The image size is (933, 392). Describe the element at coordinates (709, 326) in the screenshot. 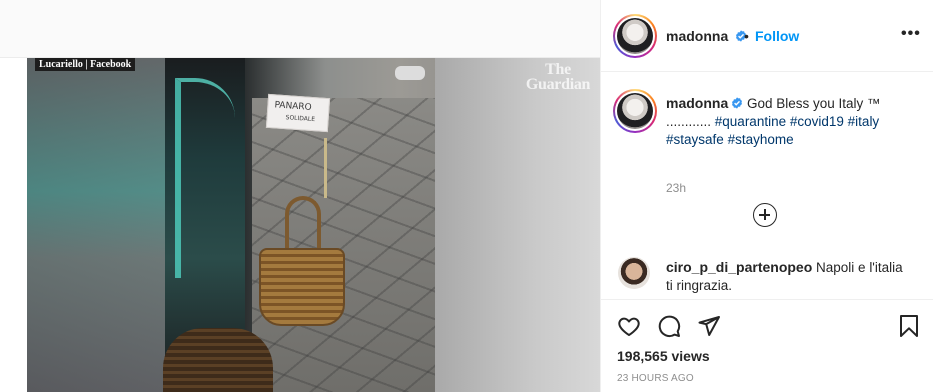

I see `paper-plane-icon` at that location.